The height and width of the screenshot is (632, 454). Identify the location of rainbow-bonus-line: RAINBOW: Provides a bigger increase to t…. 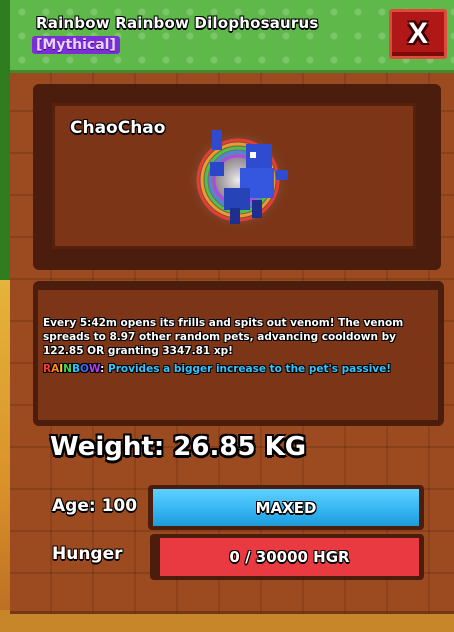
(217, 369).